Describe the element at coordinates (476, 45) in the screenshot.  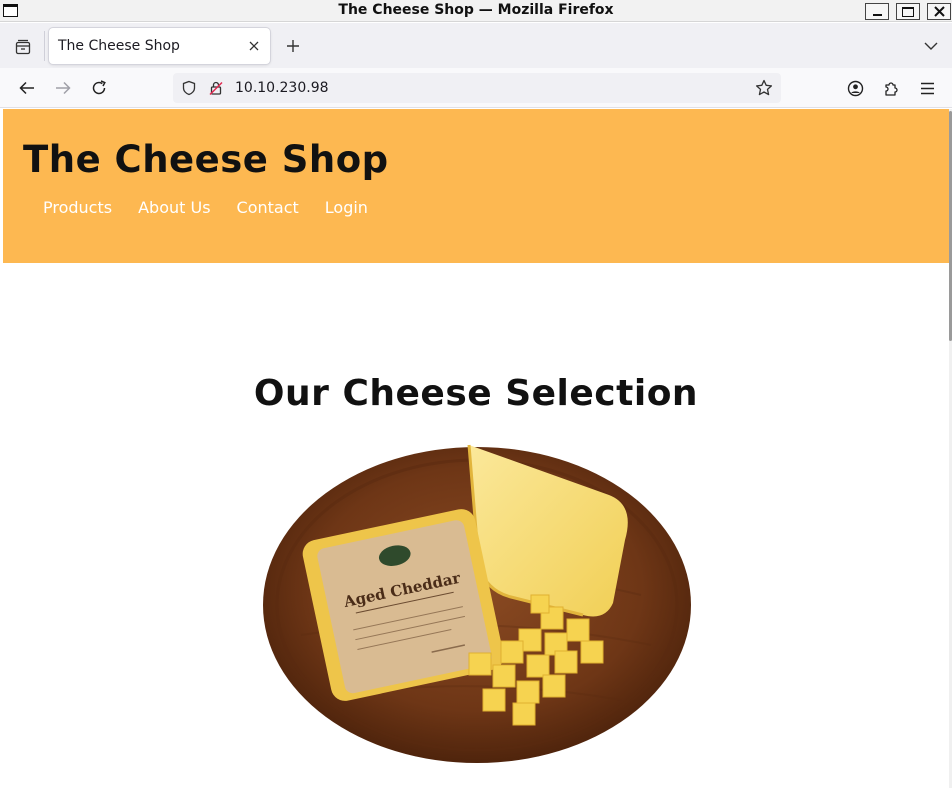
I see `tab-strip: The Cheese Shop` at that location.